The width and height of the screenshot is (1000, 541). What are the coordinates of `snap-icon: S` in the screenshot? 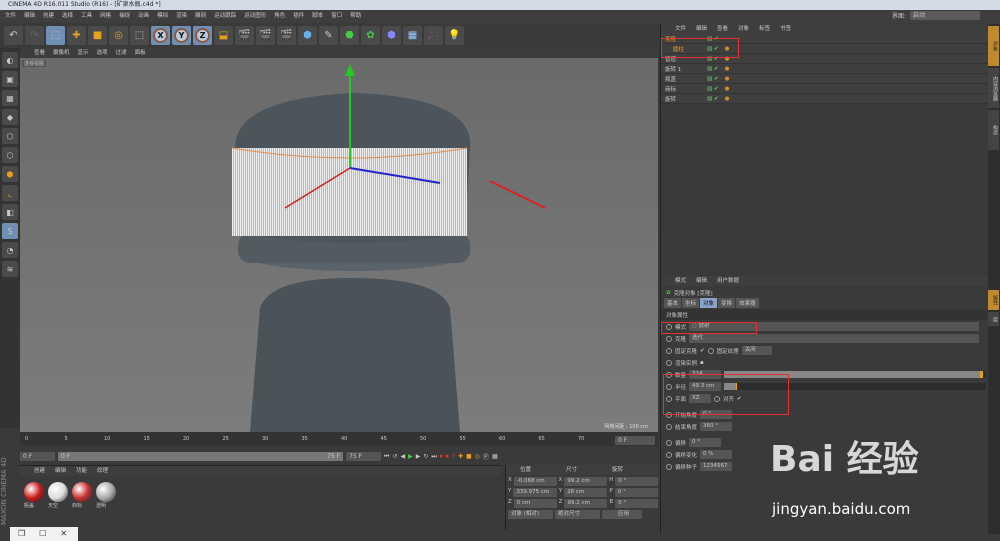 It's located at (10, 231).